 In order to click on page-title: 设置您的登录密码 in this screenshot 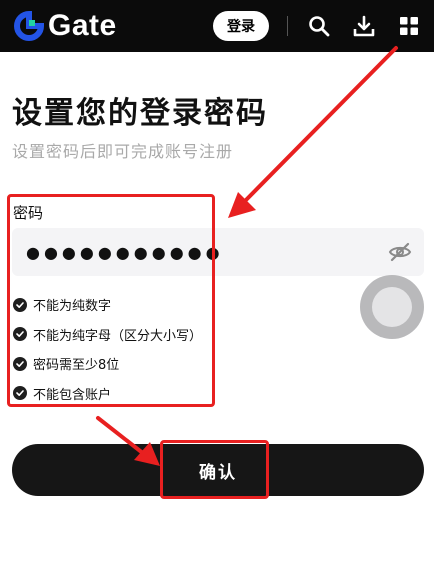, I will do `click(140, 113)`.